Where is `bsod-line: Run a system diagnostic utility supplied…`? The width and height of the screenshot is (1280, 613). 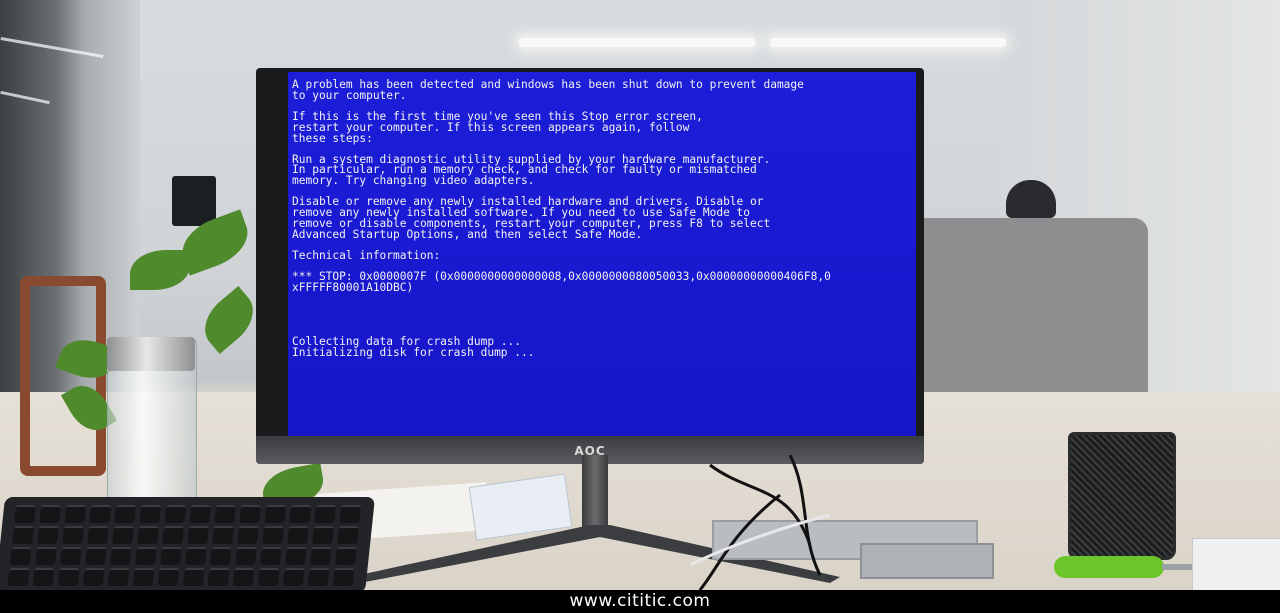 bsod-line: Run a system diagnostic utility supplied… is located at coordinates (531, 170).